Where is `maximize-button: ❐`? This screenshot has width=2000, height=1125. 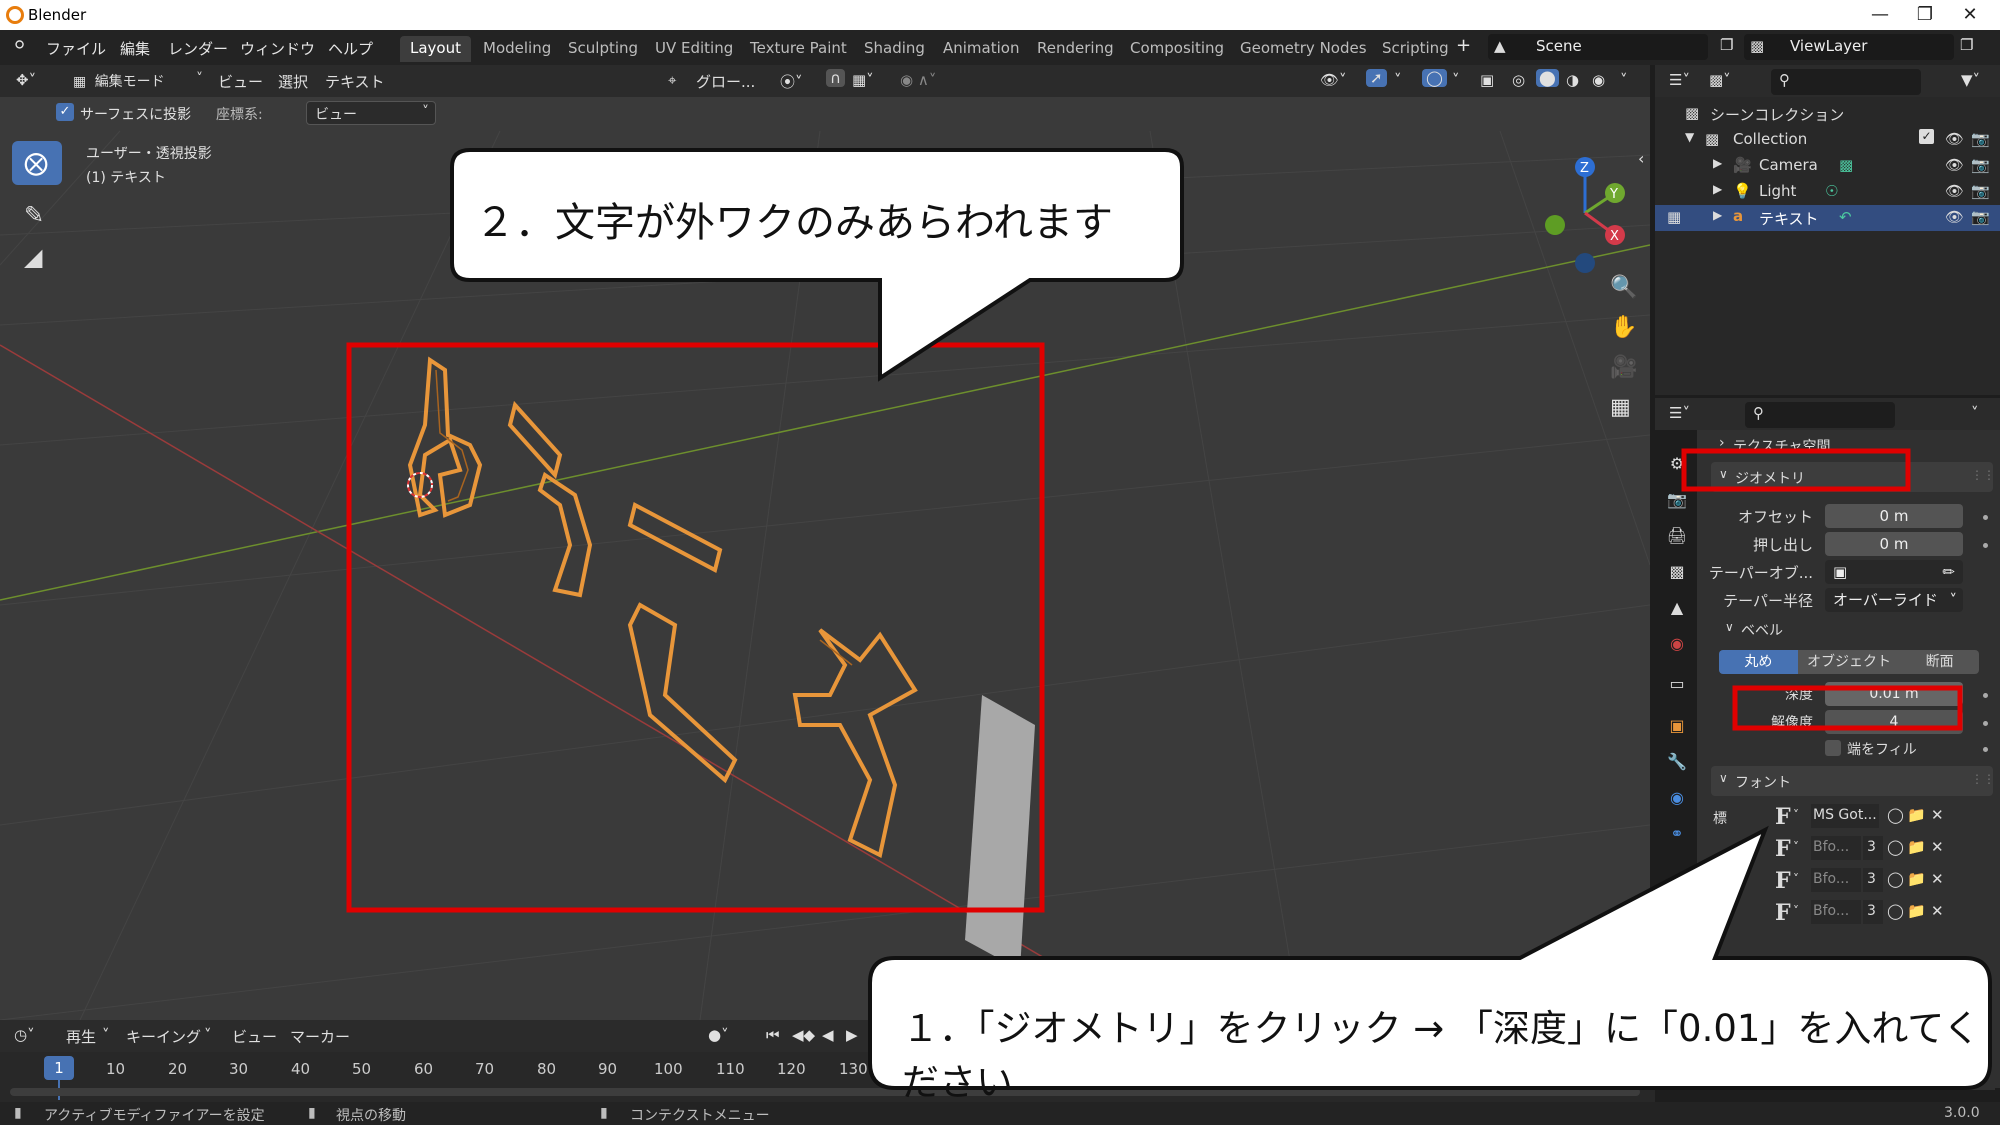
maximize-button: ❐ is located at coordinates (1925, 15).